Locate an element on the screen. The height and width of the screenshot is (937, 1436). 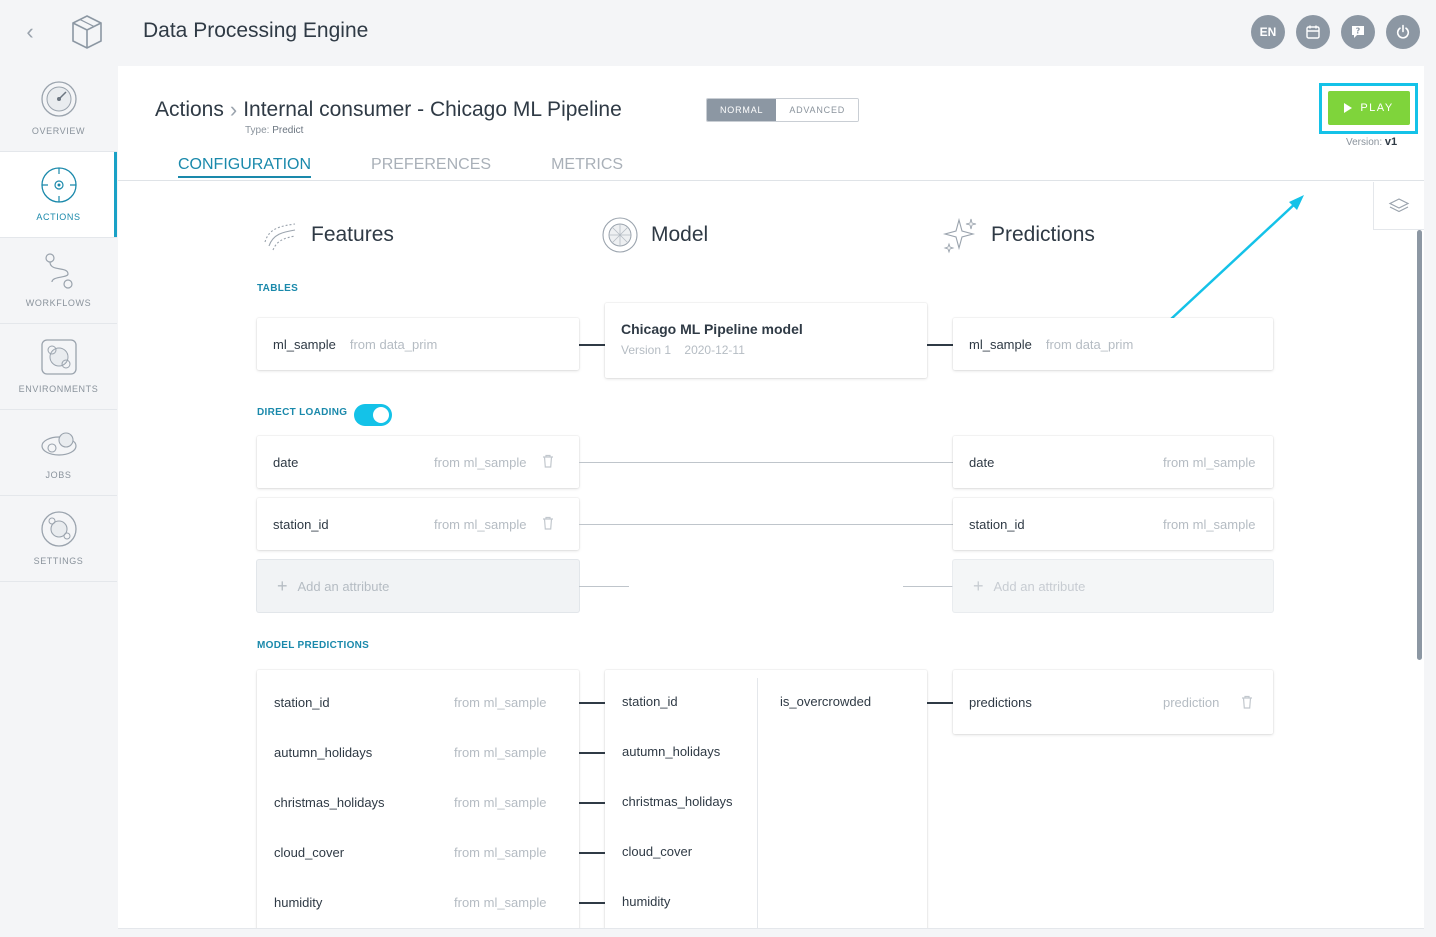
model-version: Version 1 is located at coordinates (646, 350).